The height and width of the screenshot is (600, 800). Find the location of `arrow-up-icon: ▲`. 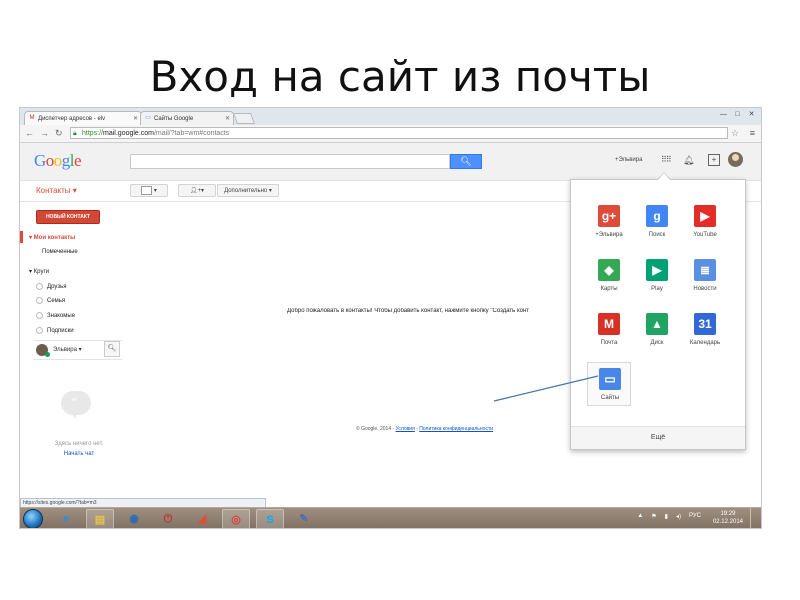

arrow-up-icon: ▲ is located at coordinates (640, 516).